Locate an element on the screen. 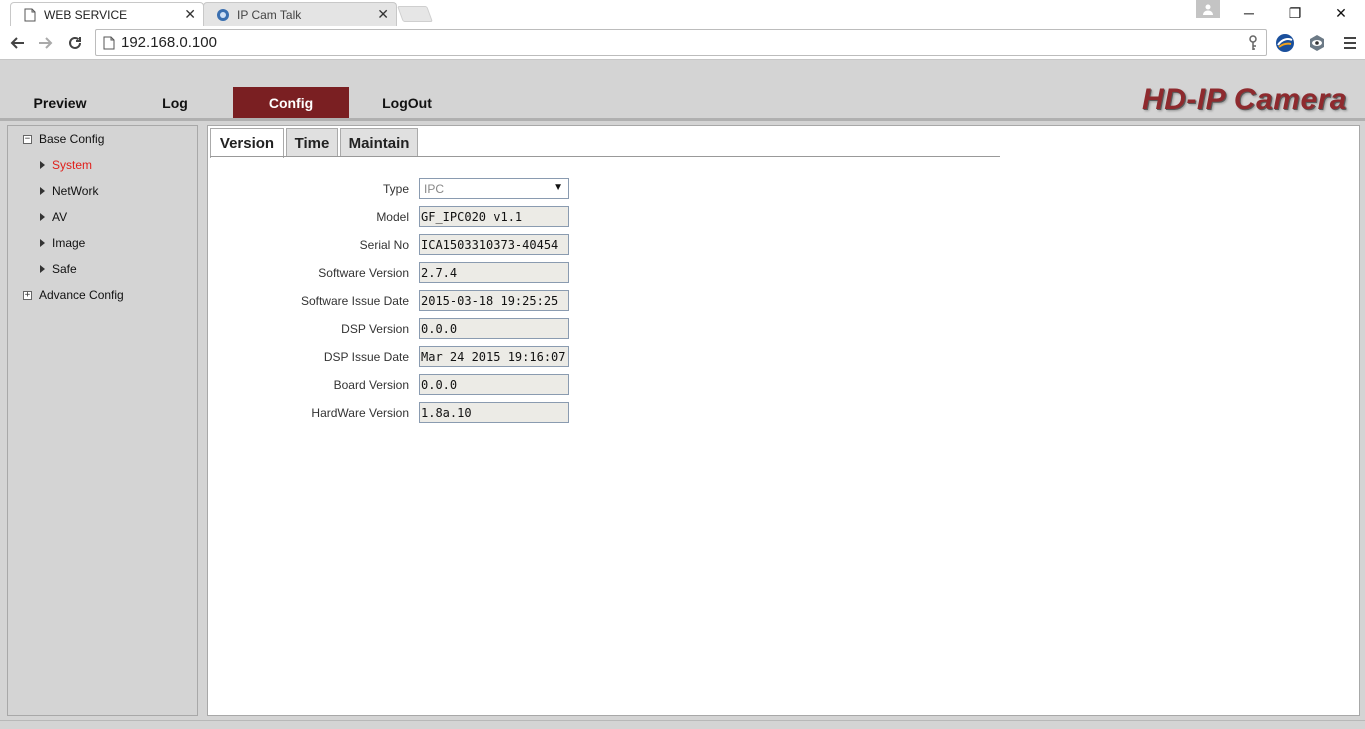 The image size is (1365, 729). form-row-board-version: Board Version 0.0.0 is located at coordinates (408, 385).